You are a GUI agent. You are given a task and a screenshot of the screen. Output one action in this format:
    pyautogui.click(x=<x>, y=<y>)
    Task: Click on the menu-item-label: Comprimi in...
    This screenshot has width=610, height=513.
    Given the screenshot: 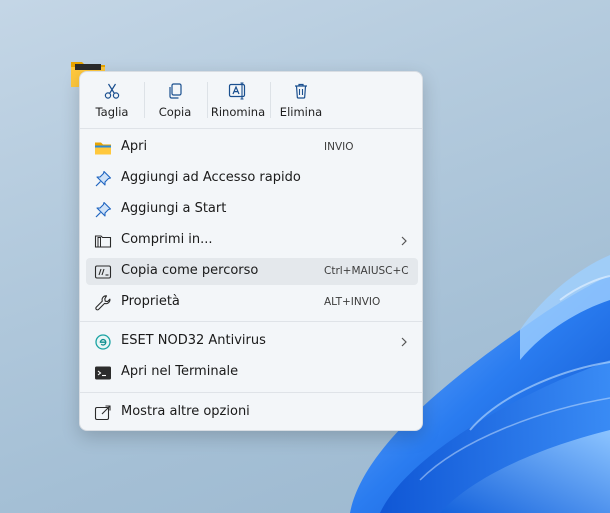 What is the action you would take?
    pyautogui.click(x=167, y=239)
    